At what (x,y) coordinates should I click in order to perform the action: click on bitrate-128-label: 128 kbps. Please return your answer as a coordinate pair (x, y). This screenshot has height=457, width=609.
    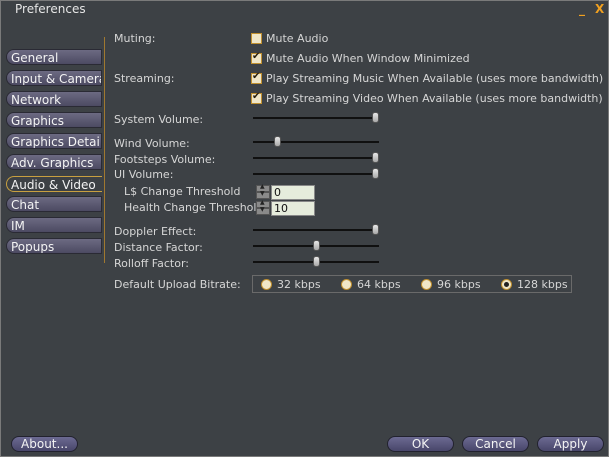
    Looking at the image, I should click on (542, 284).